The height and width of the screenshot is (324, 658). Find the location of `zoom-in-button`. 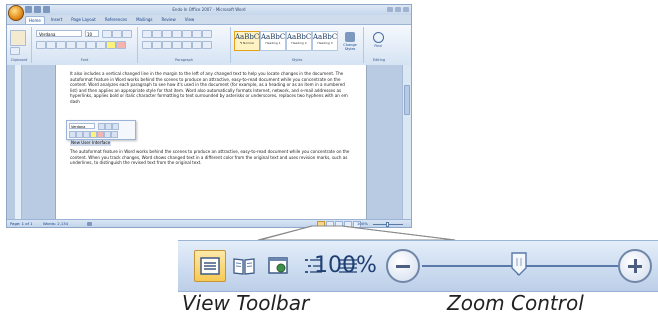

zoom-in-button is located at coordinates (635, 266).